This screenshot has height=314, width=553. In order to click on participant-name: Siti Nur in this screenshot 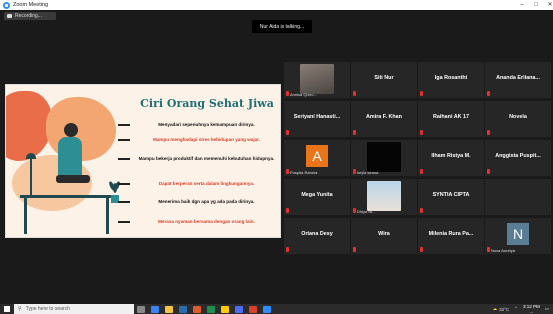, I will do `click(384, 78)`.